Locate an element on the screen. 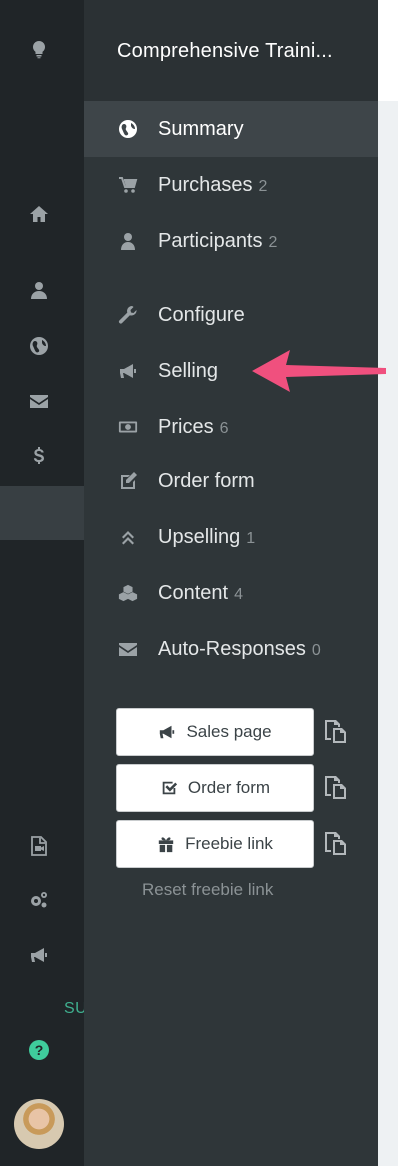 The height and width of the screenshot is (1166, 398). support-label: SU is located at coordinates (74, 1009).